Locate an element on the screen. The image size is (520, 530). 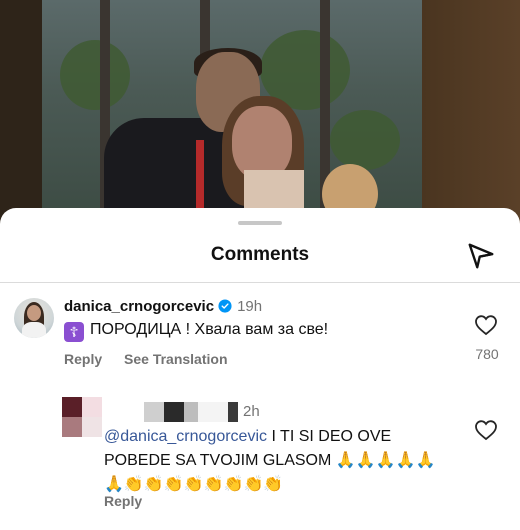
comment-header: danica_crnogorcevic 19h is located at coordinates (163, 306).